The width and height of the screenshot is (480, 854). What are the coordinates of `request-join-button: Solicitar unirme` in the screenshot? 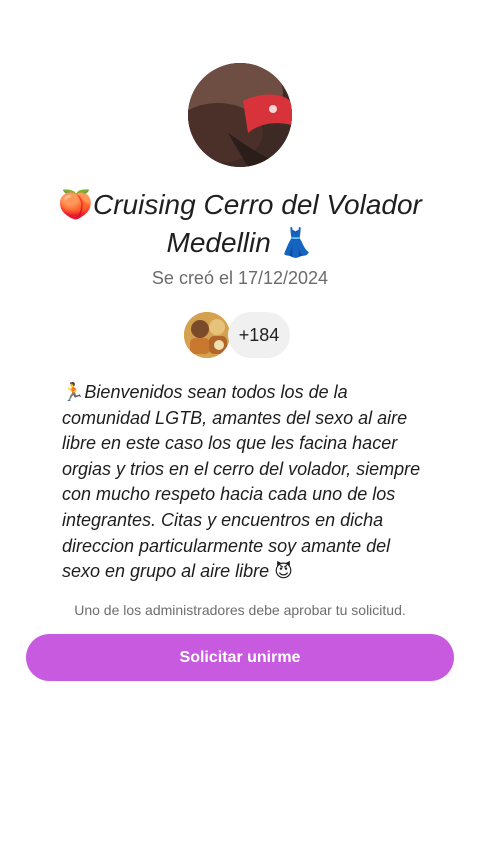 It's located at (240, 657).